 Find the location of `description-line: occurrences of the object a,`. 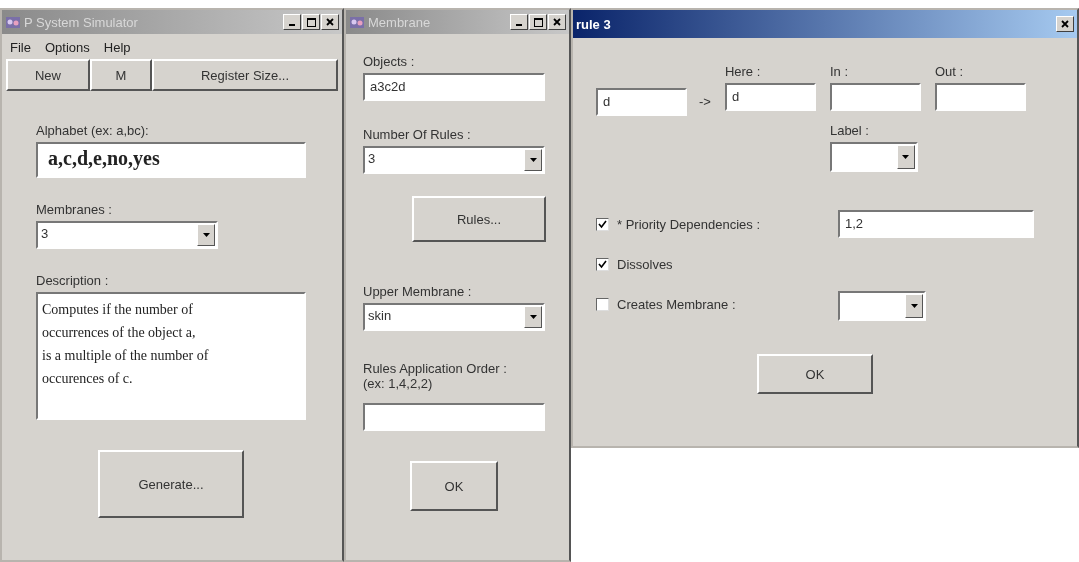

description-line: occurrences of the object a, is located at coordinates (119, 333).